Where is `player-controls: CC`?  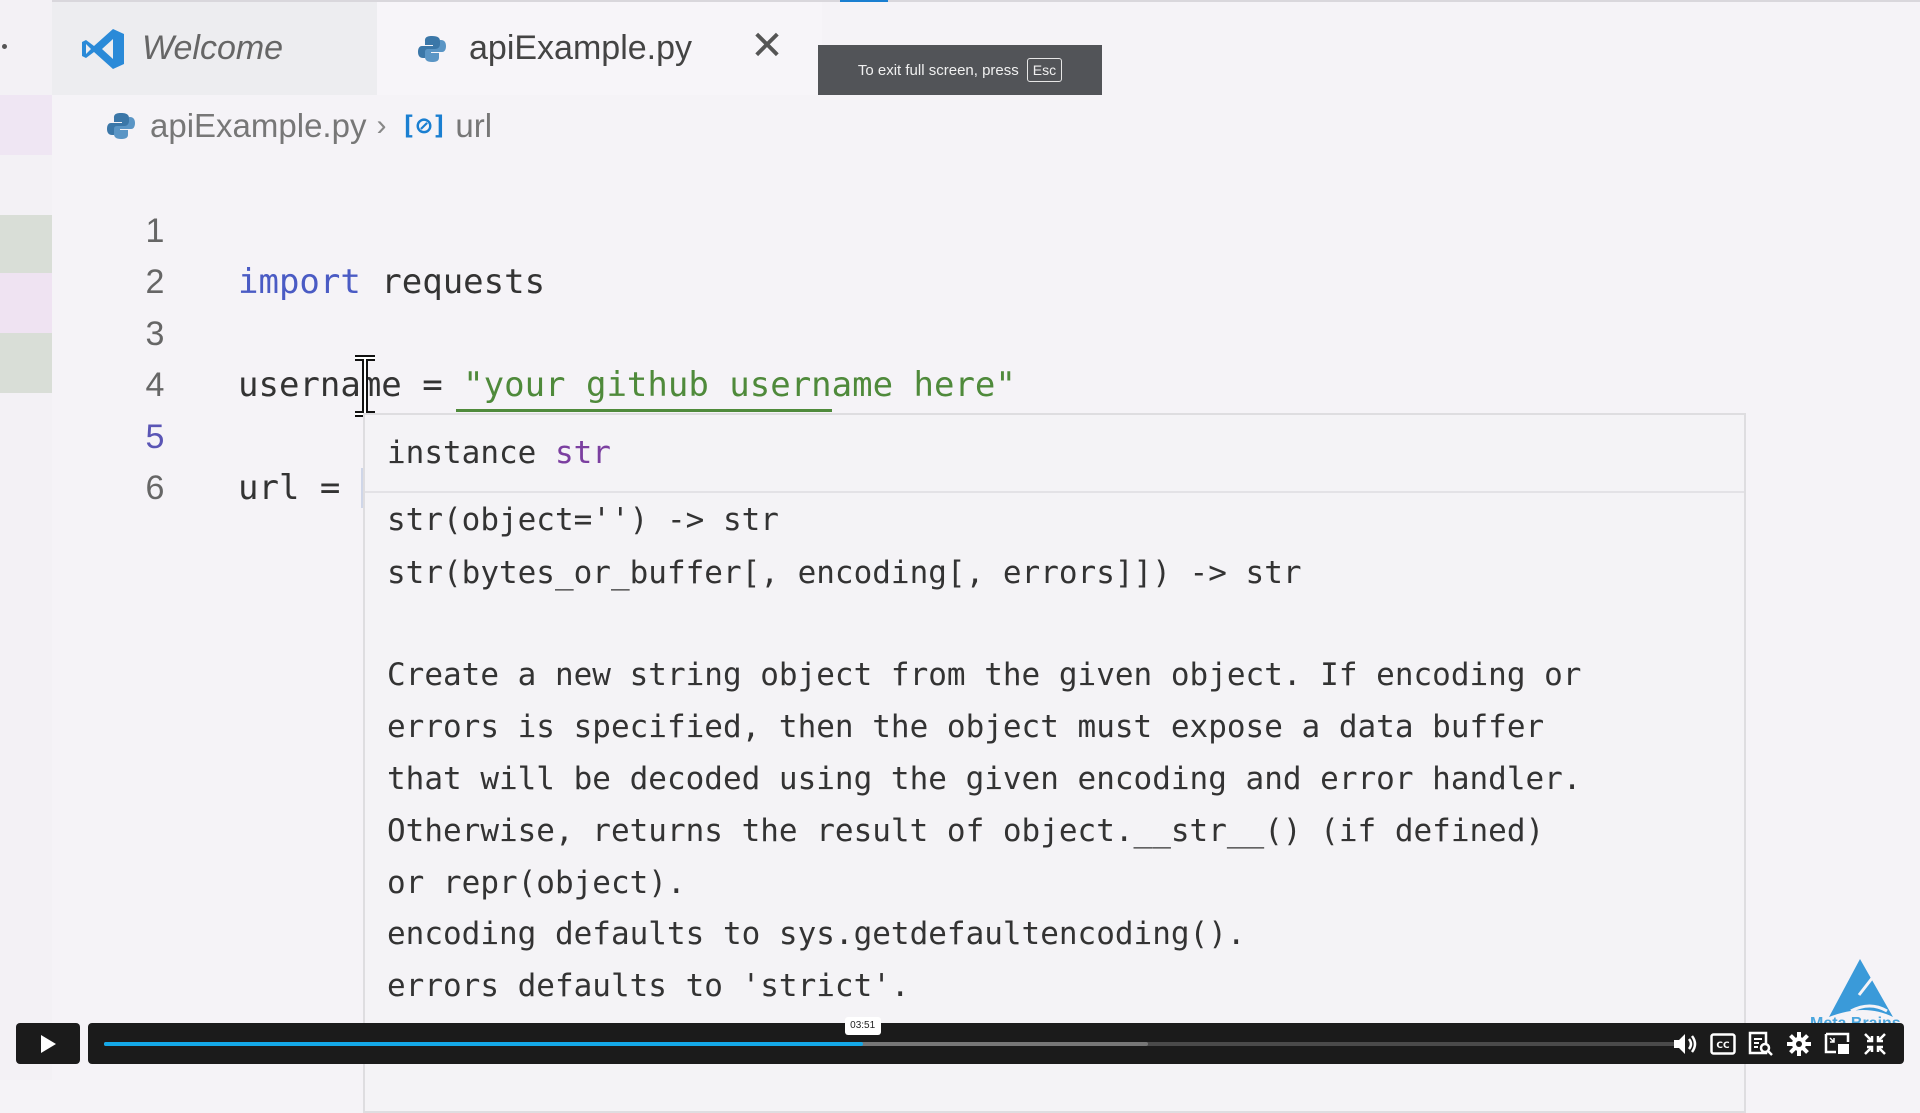
player-controls: CC is located at coordinates (1780, 1043).